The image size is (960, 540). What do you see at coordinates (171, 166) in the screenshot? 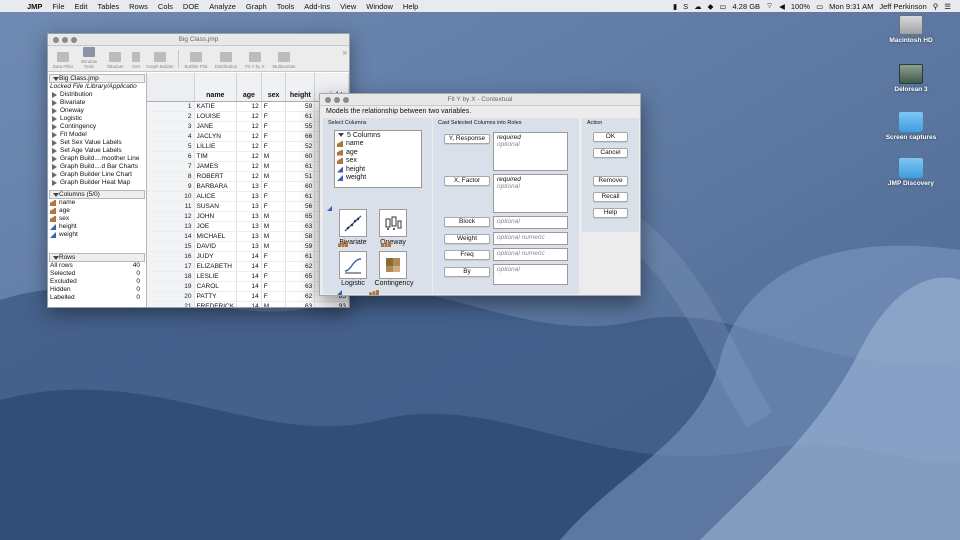
I see `row-number-cell: 7` at bounding box center [171, 166].